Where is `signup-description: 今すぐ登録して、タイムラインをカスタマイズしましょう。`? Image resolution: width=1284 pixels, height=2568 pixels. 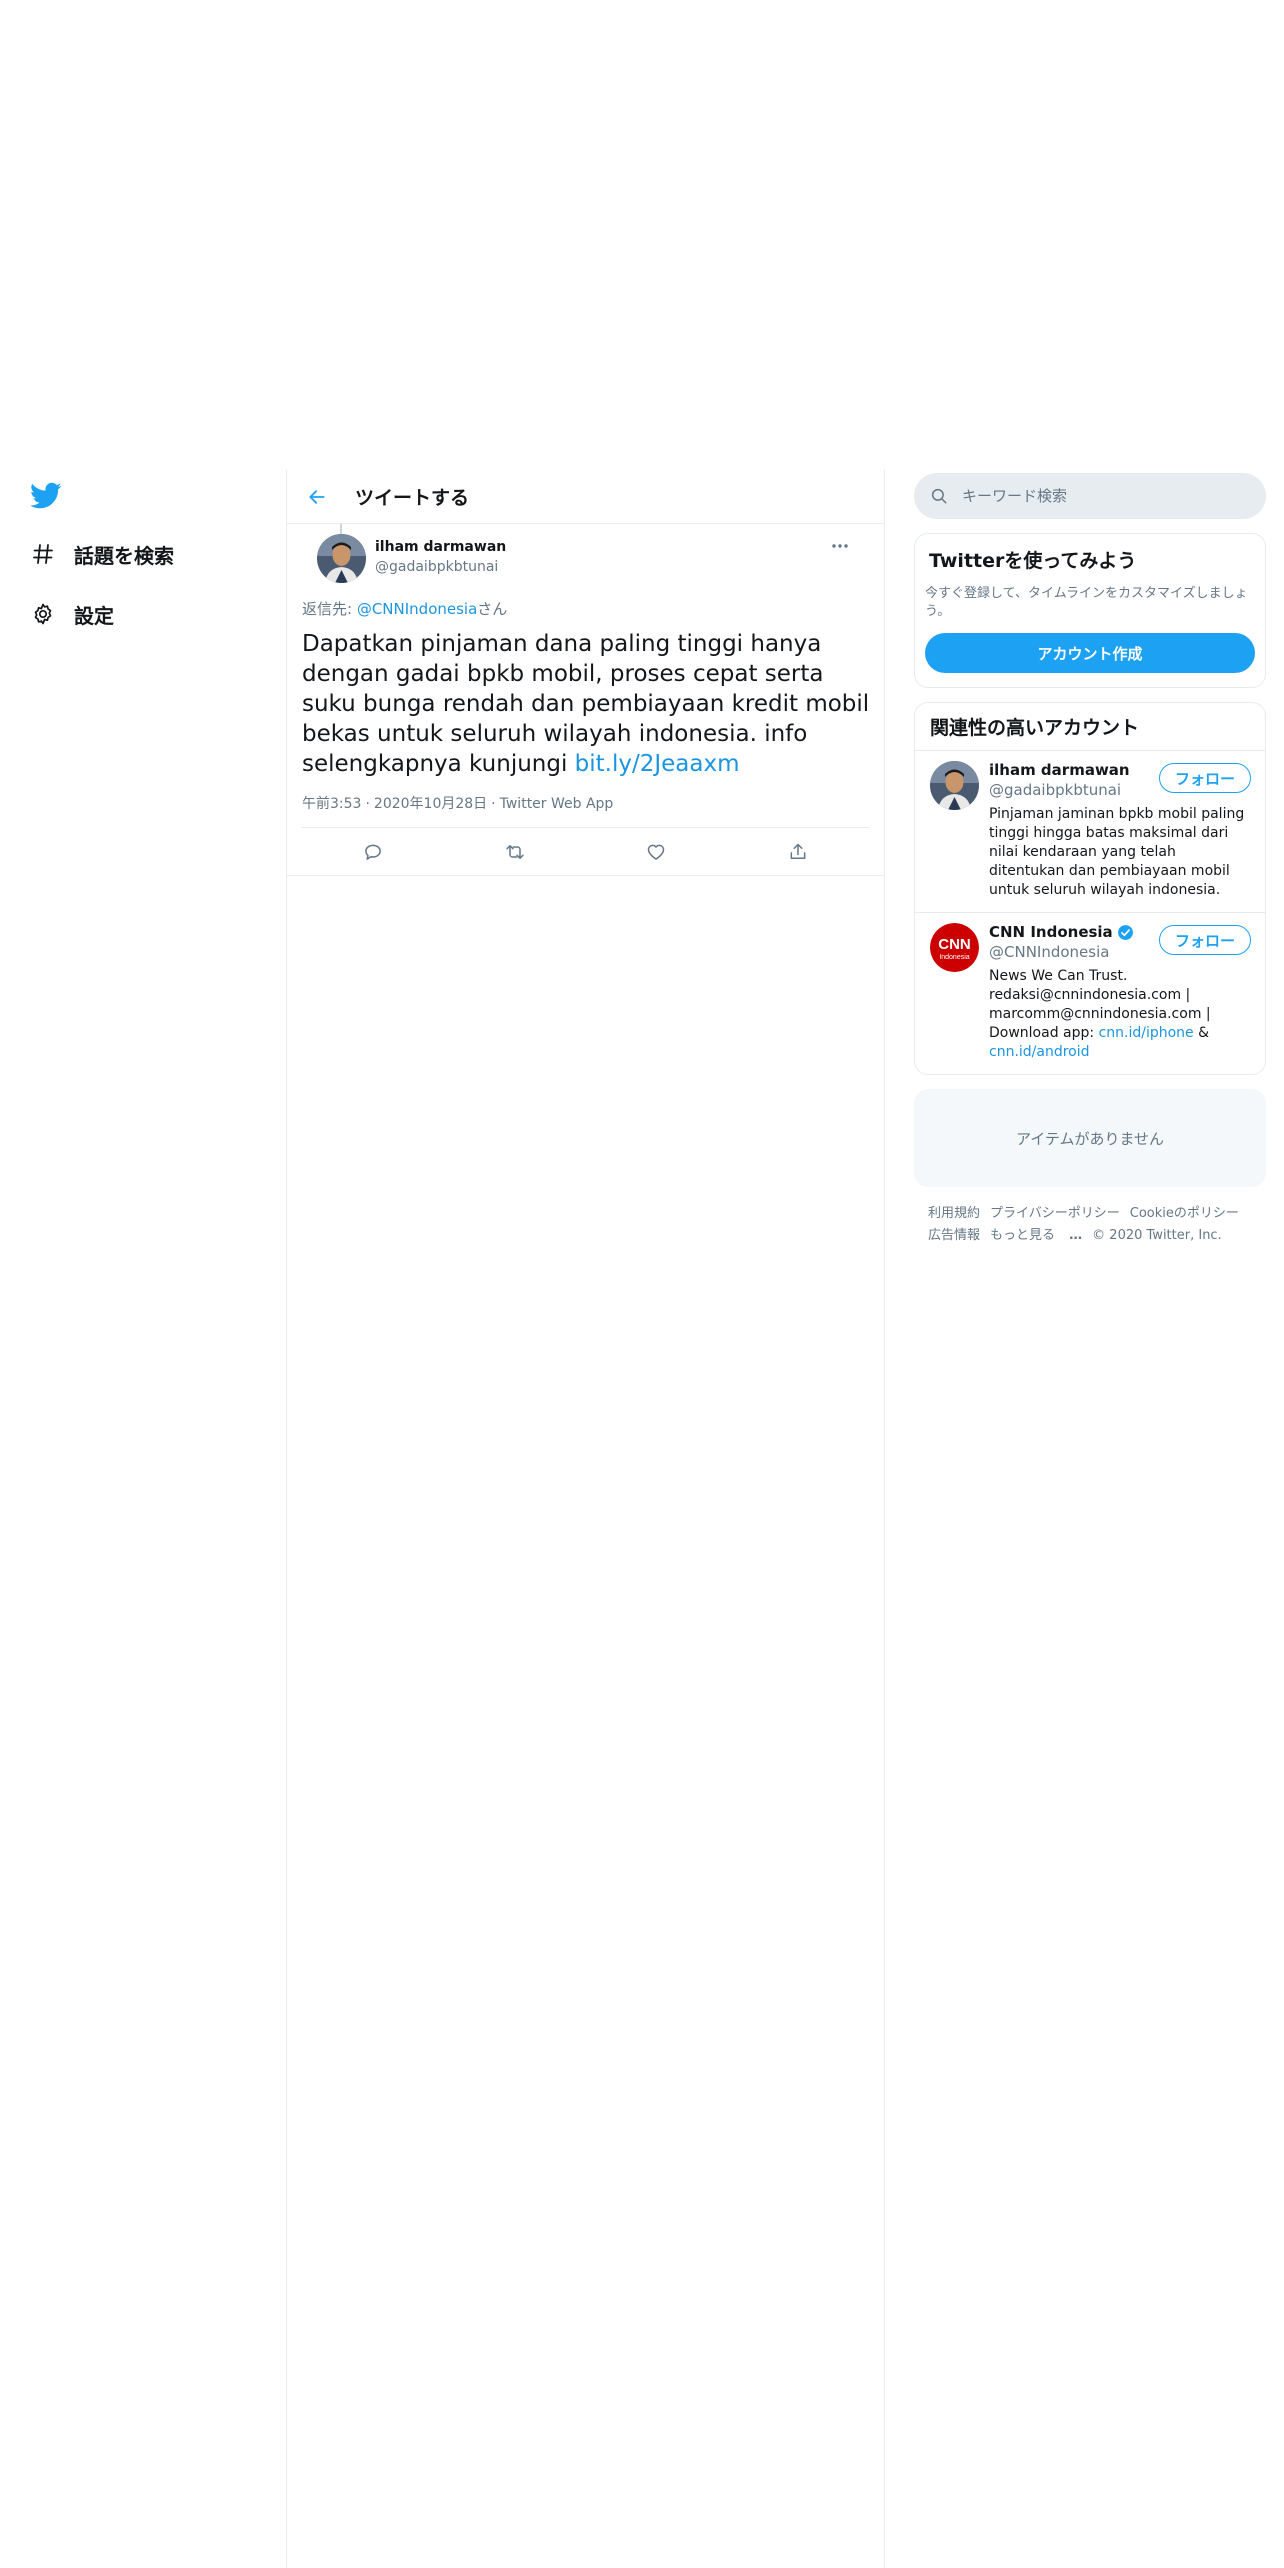 signup-description: 今すぐ登録して、タイムラインをカスタマイズしましょう。 is located at coordinates (1086, 602).